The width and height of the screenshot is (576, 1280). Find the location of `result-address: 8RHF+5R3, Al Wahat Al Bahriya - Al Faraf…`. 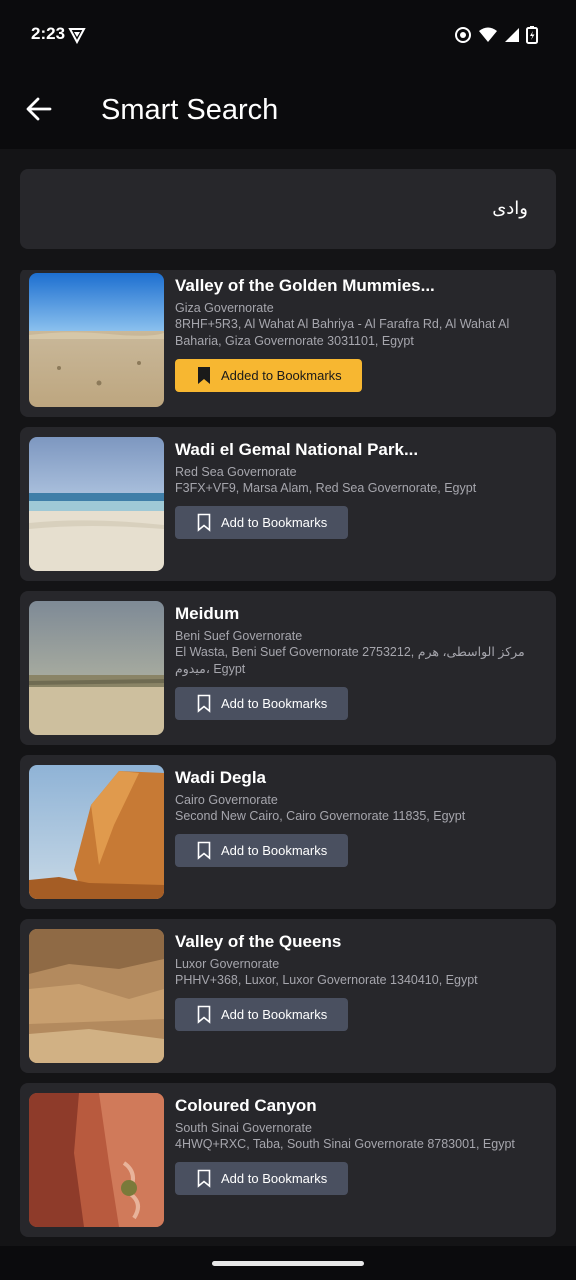

result-address: 8RHF+5R3, Al Wahat Al Bahriya - Al Faraf… is located at coordinates (342, 332).